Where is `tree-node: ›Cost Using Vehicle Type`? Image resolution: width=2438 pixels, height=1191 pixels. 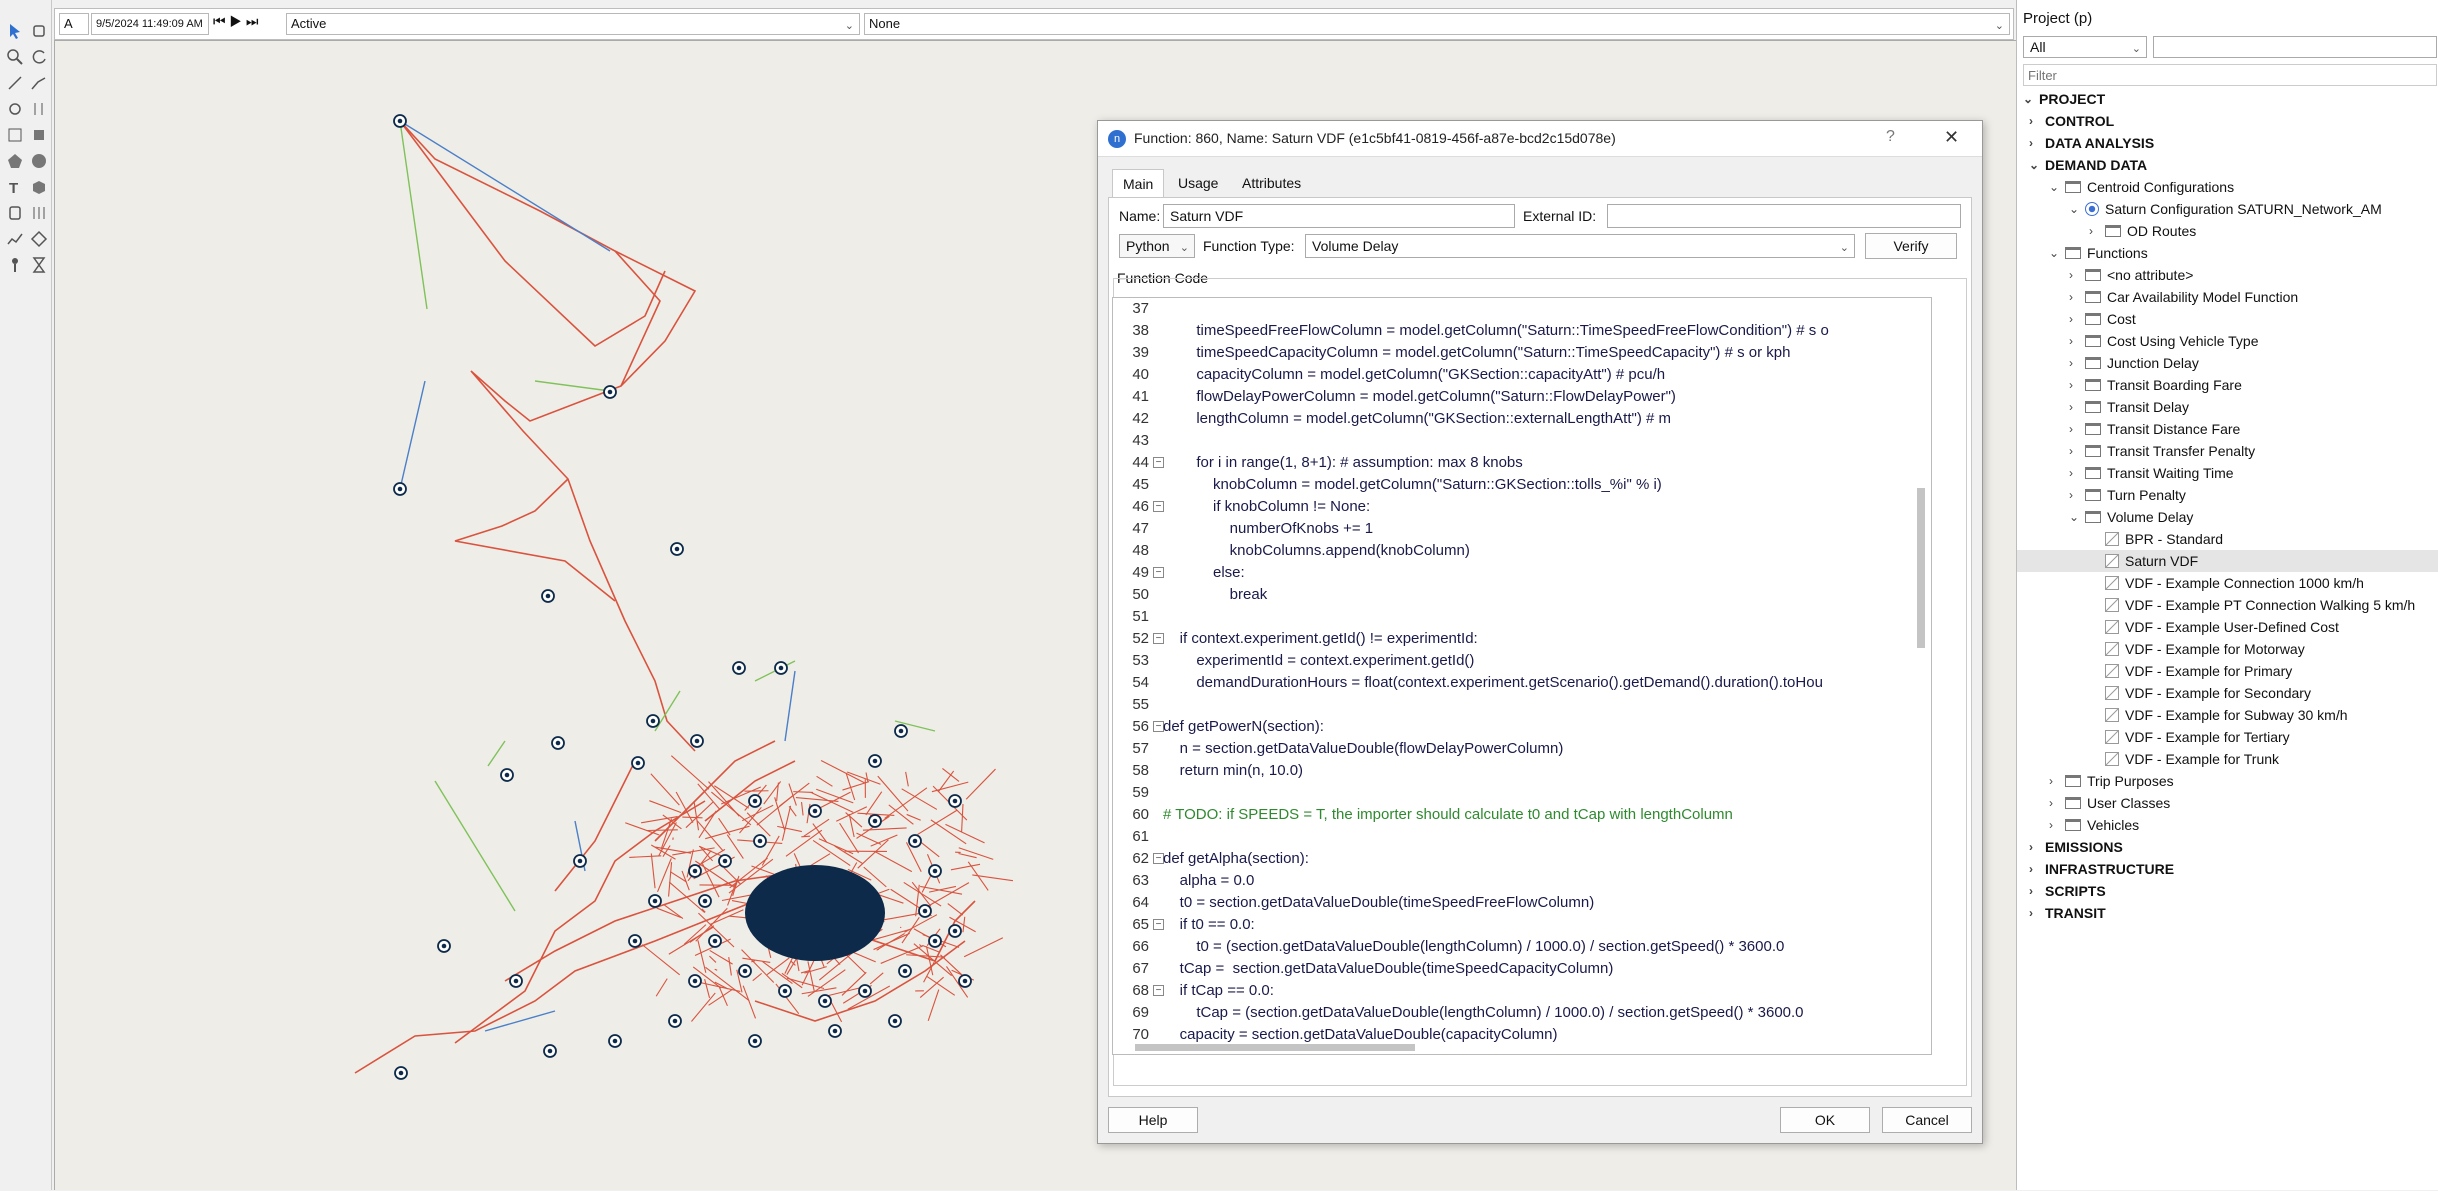
tree-node: ›Cost Using Vehicle Type is located at coordinates (2227, 341).